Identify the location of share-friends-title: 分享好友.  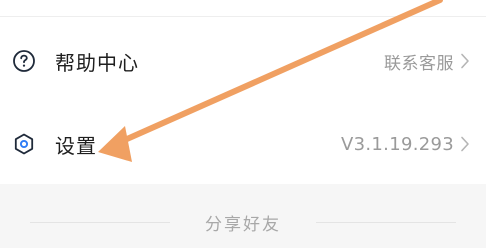
(243, 225).